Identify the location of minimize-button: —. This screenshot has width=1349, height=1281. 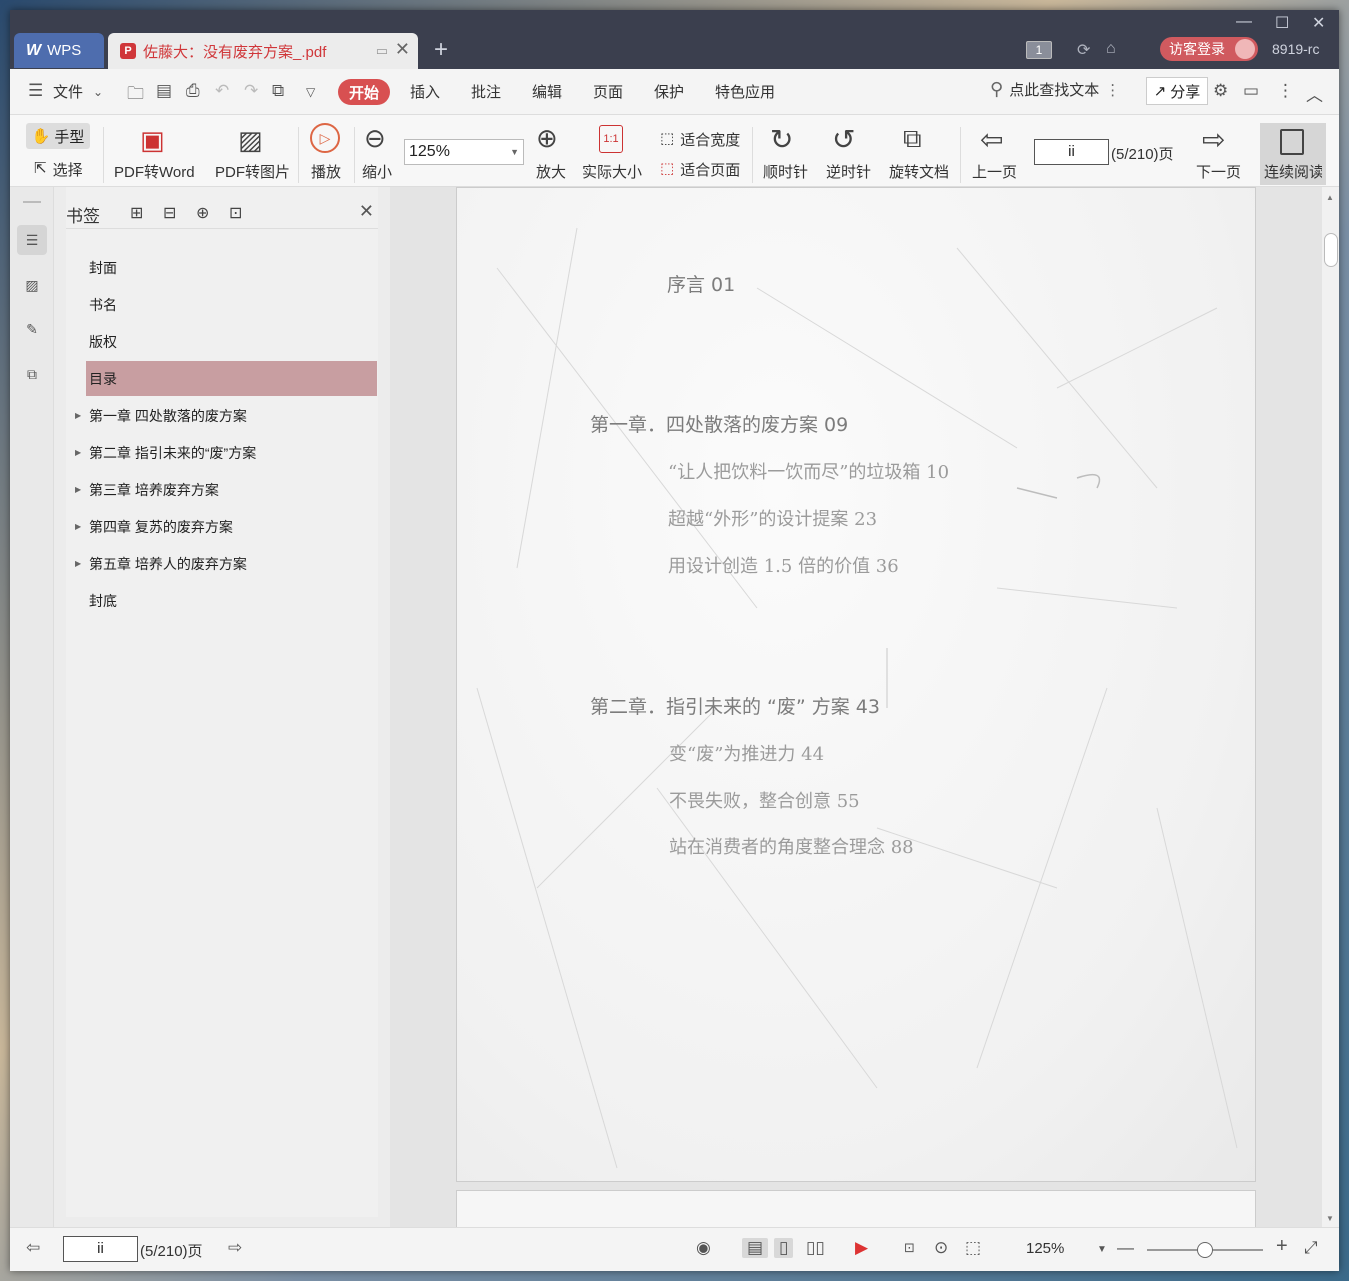
(1244, 22).